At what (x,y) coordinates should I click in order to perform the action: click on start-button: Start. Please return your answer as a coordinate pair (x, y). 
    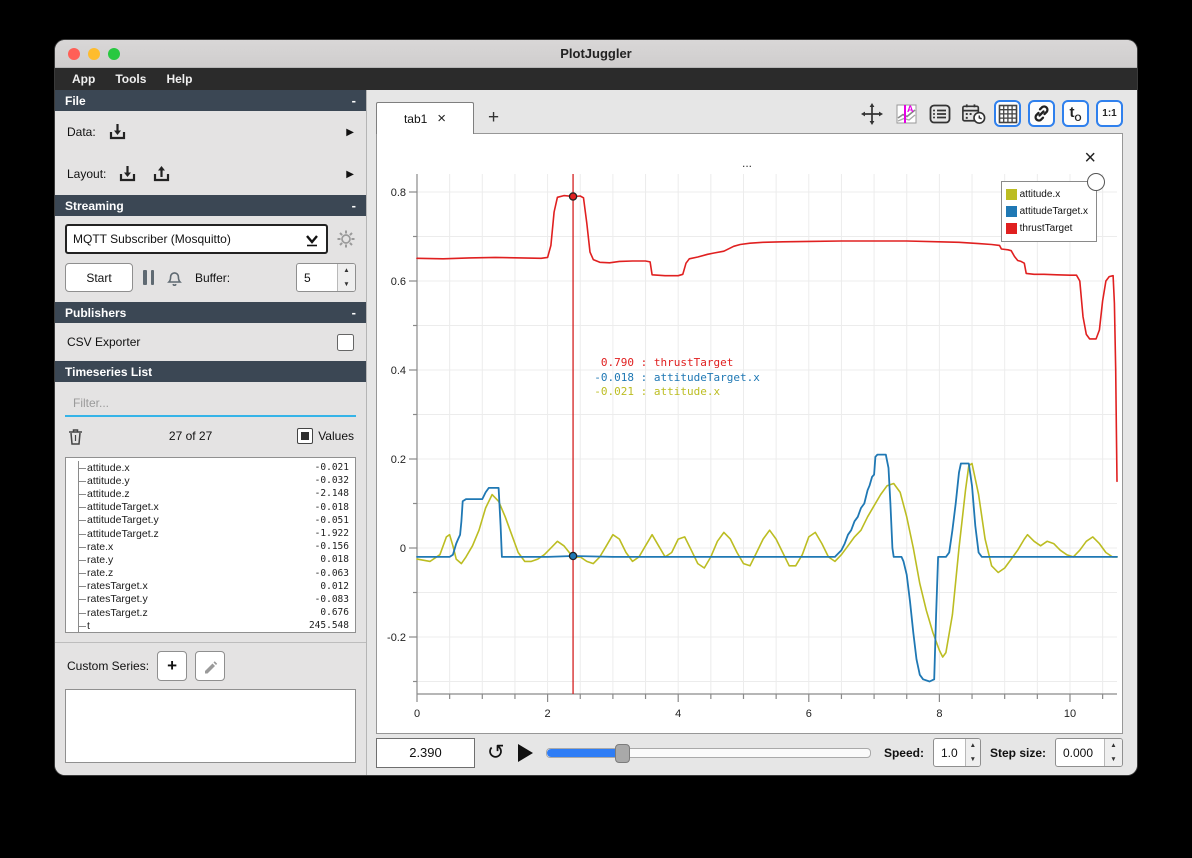
    Looking at the image, I should click on (99, 277).